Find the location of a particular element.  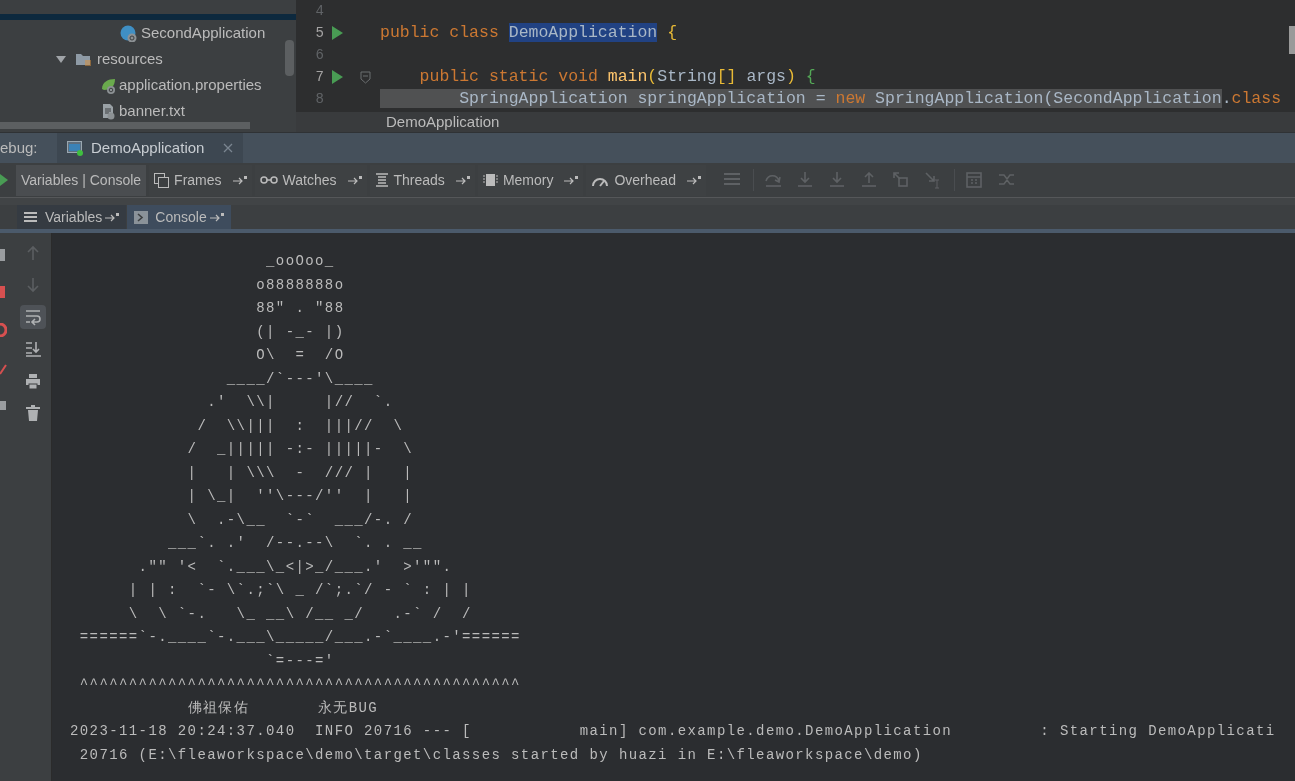

bar-icon is located at coordinates (3, 255).